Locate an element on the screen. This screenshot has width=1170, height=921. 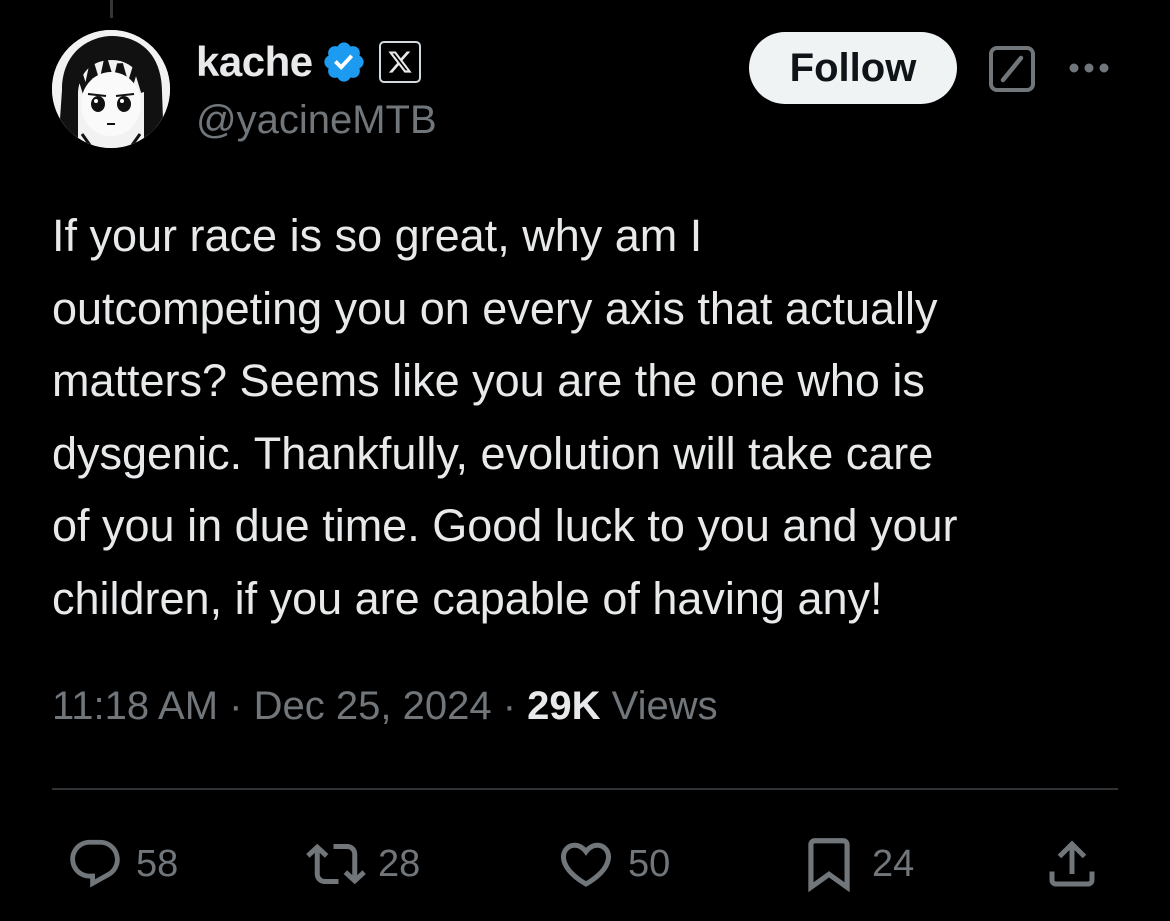
tweet-time: 11:18 AM is located at coordinates (135, 706).